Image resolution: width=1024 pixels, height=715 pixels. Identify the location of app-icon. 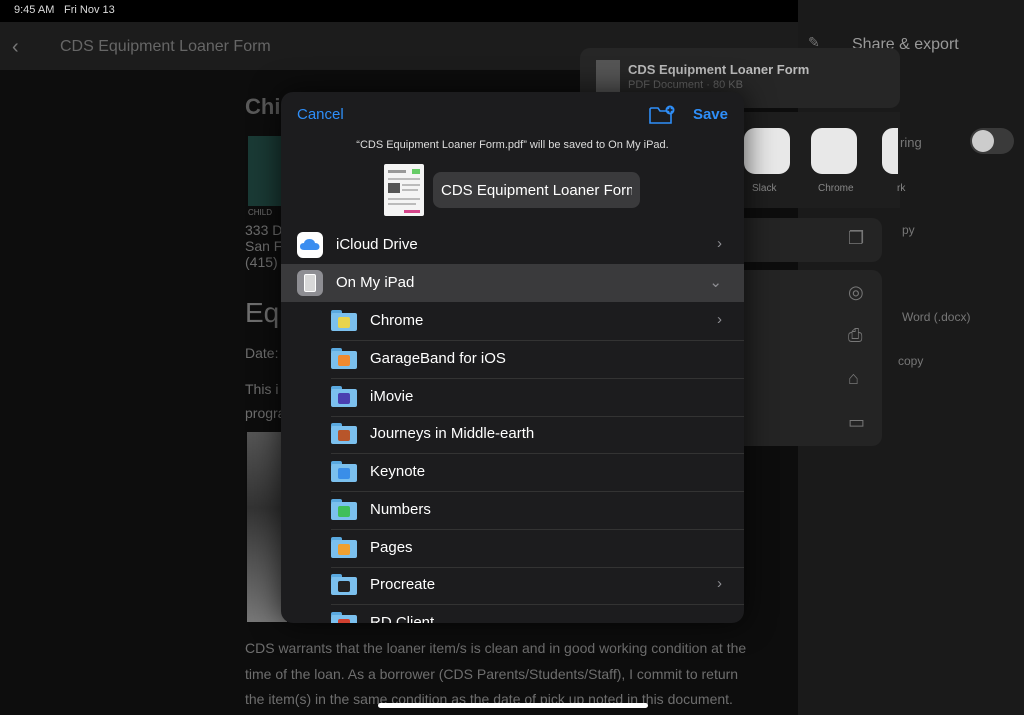
(890, 151).